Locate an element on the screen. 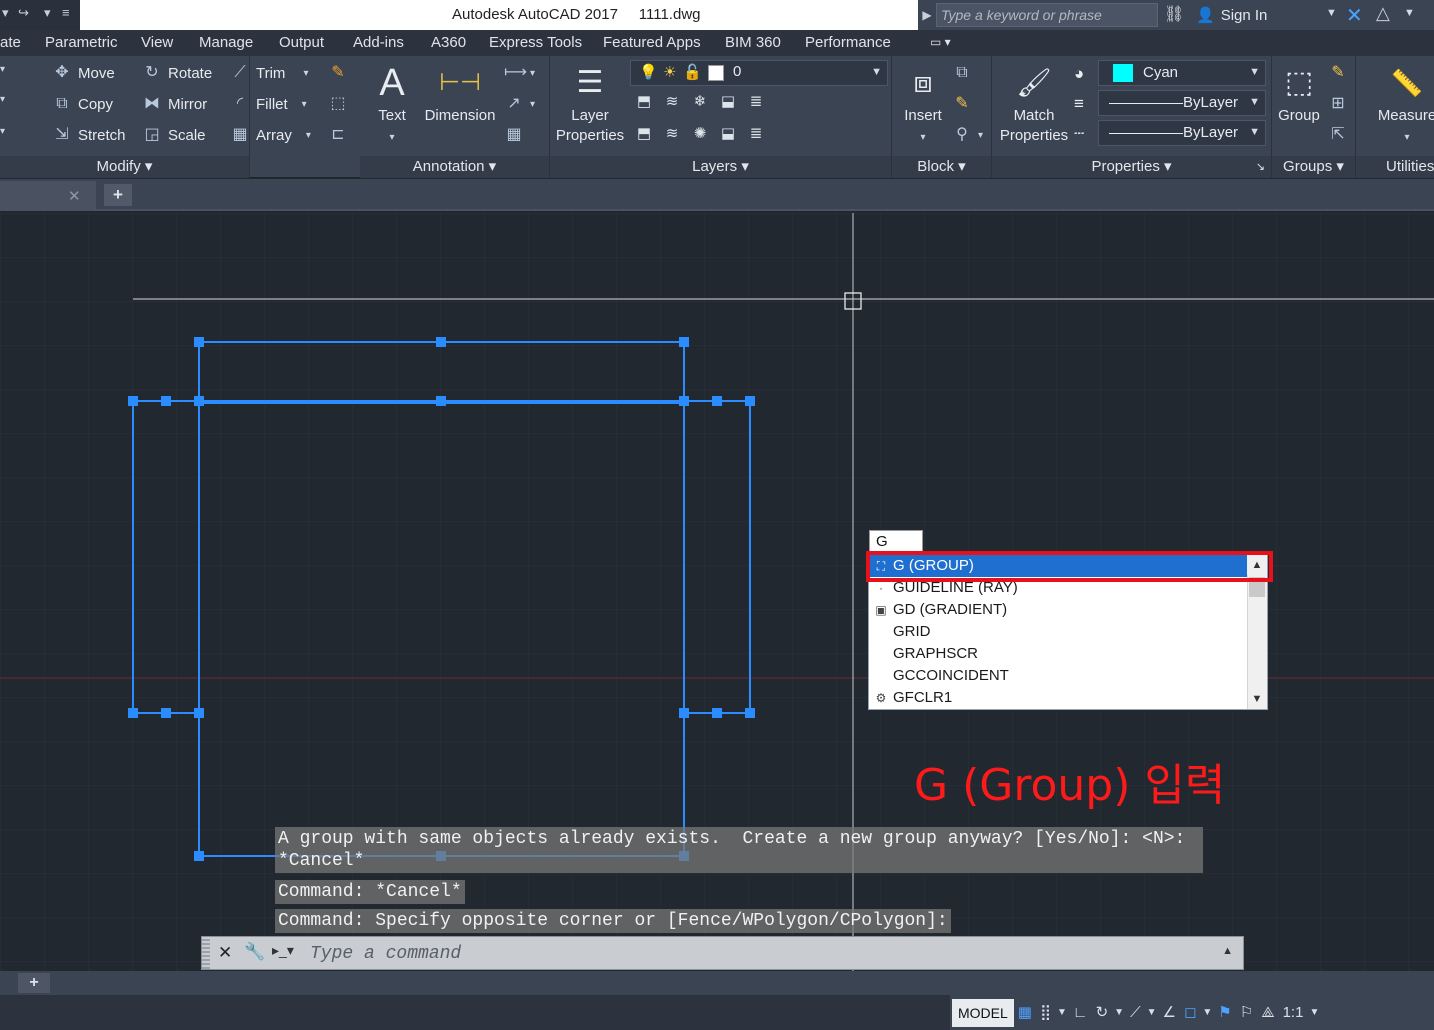 The width and height of the screenshot is (1434, 1030). create-block-button: ⧉ is located at coordinates (962, 73).